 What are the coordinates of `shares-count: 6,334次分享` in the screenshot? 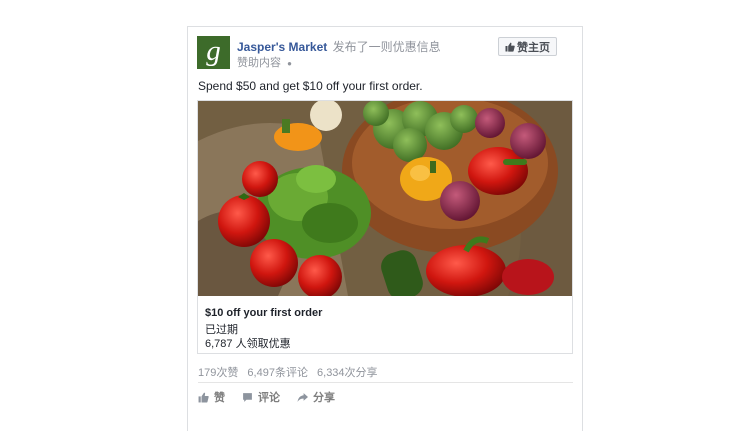 It's located at (347, 373).